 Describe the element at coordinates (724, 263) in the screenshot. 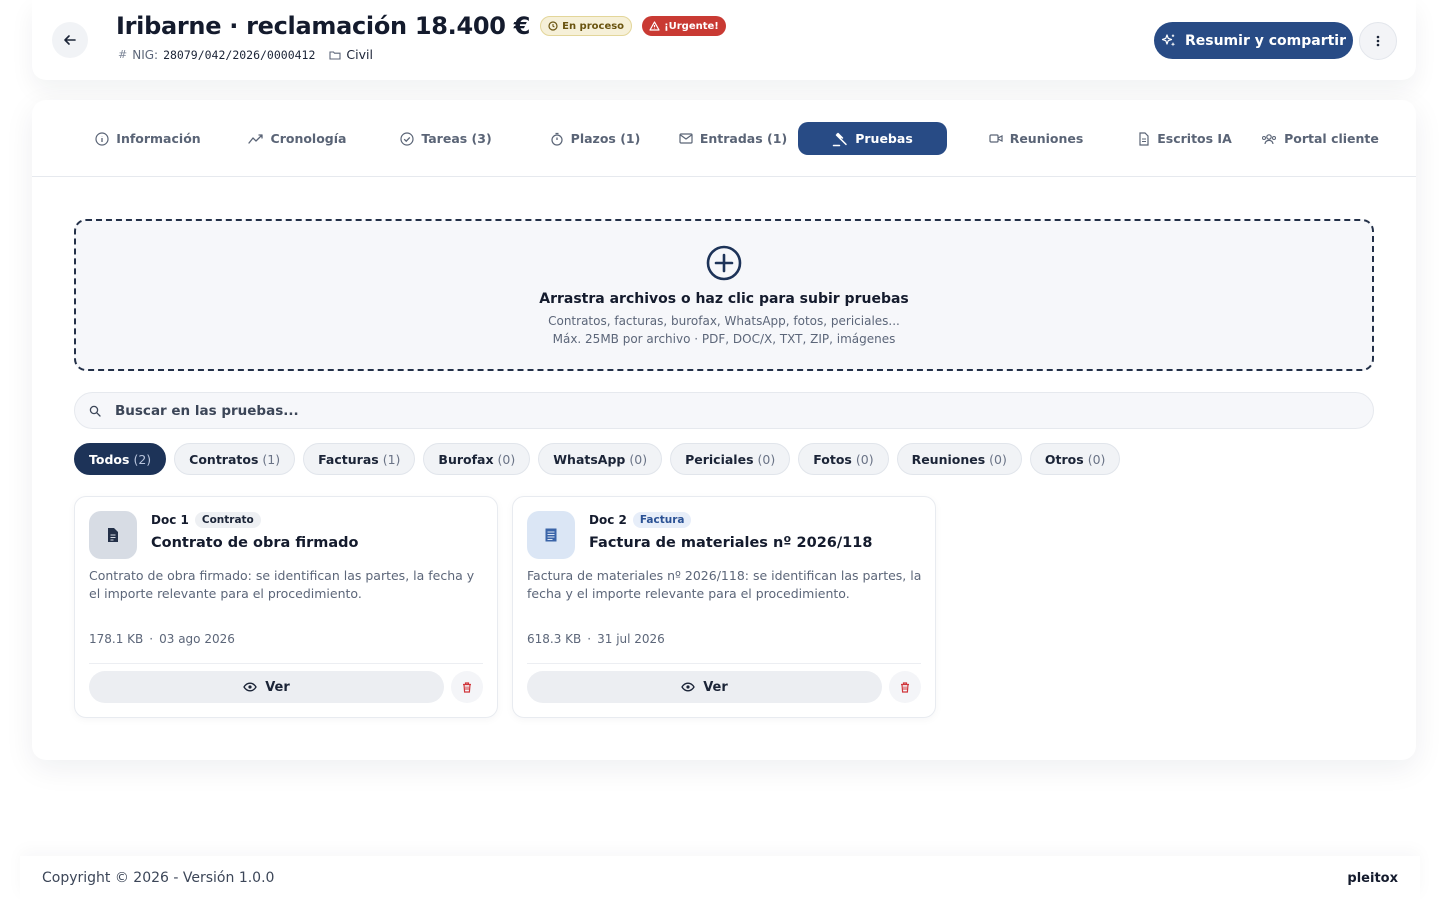

I see `plus-circle-icon` at that location.